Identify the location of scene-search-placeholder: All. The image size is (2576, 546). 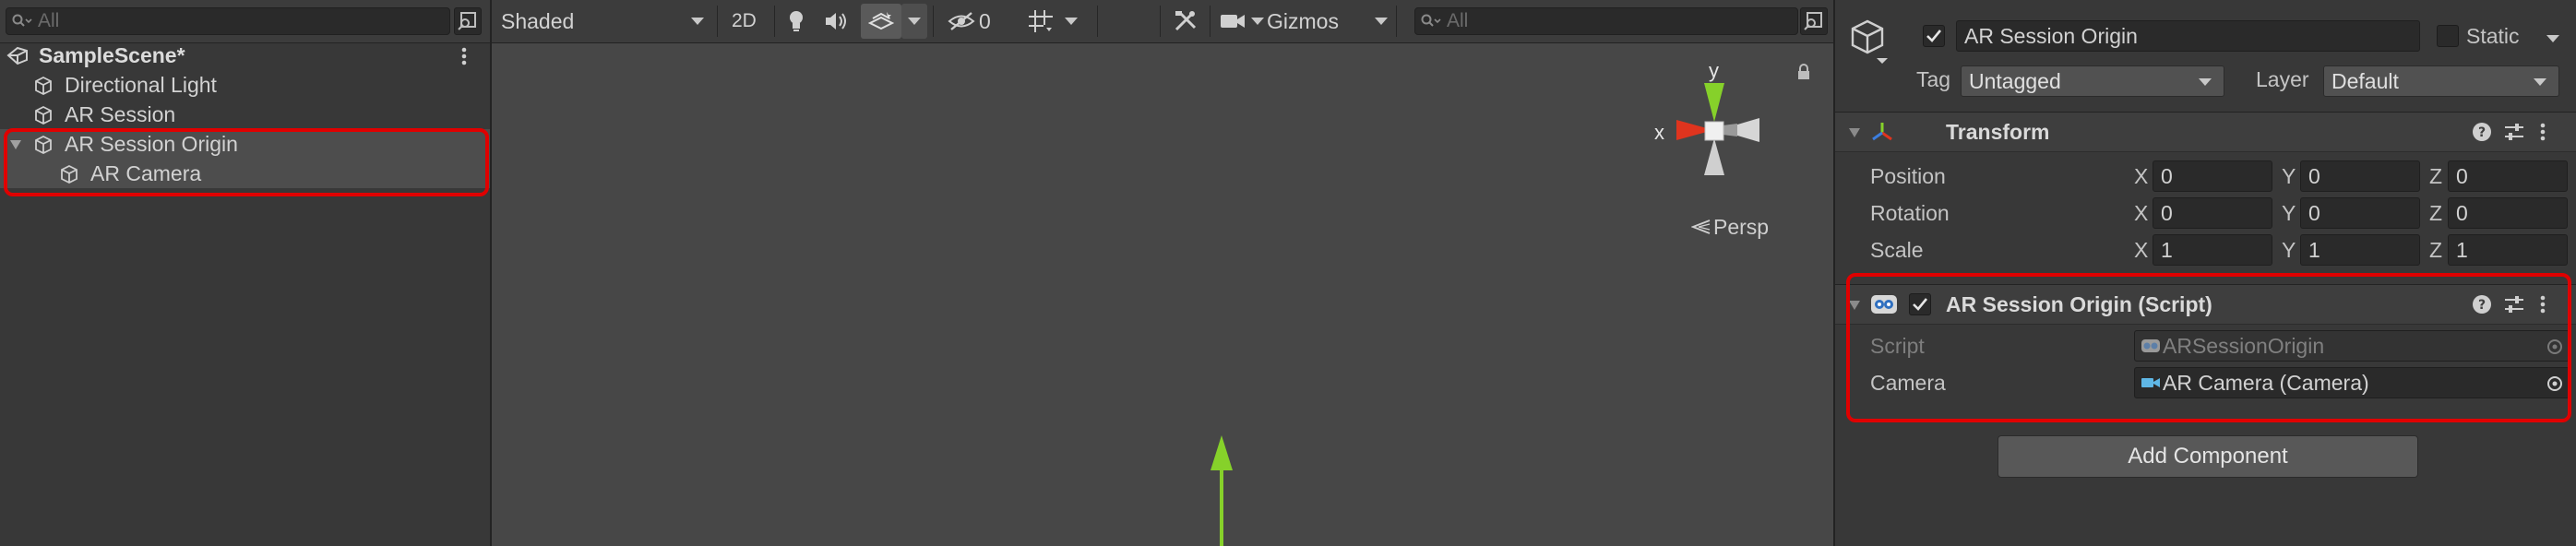
(1458, 20).